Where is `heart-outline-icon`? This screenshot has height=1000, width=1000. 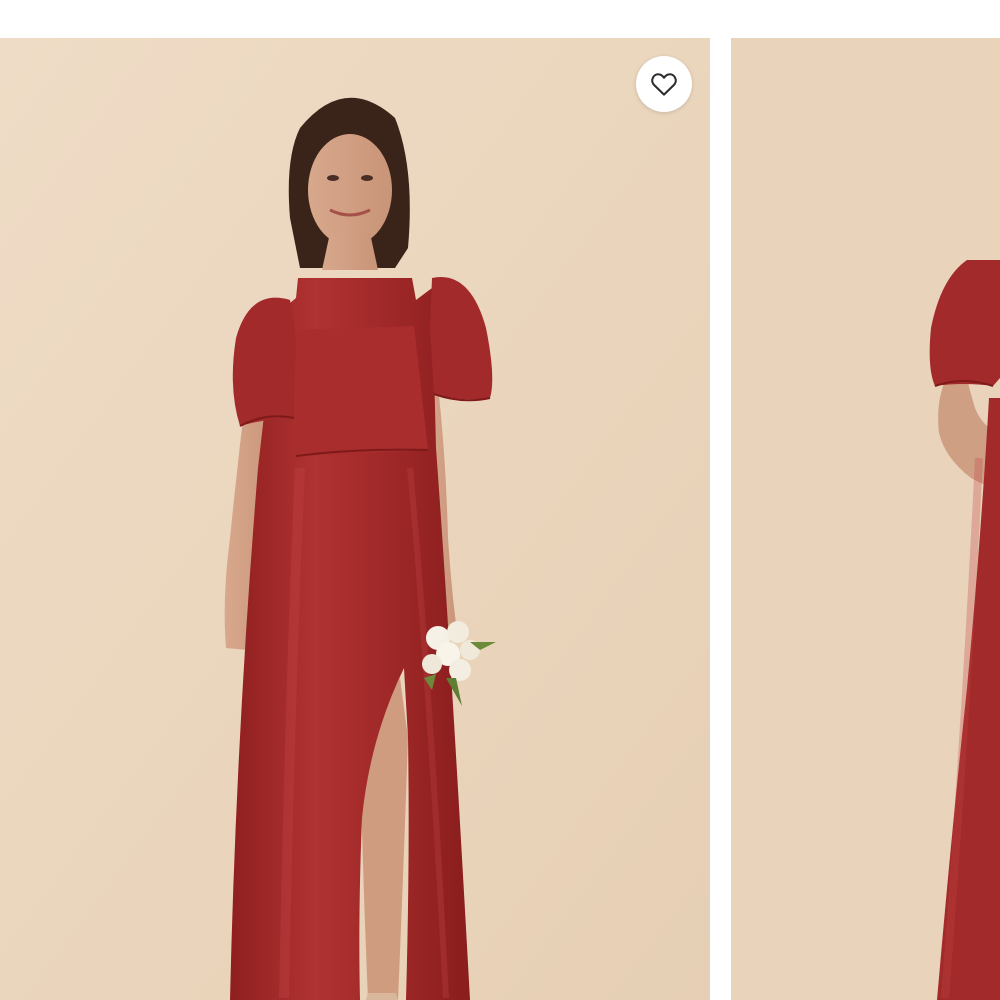
heart-outline-icon is located at coordinates (664, 84).